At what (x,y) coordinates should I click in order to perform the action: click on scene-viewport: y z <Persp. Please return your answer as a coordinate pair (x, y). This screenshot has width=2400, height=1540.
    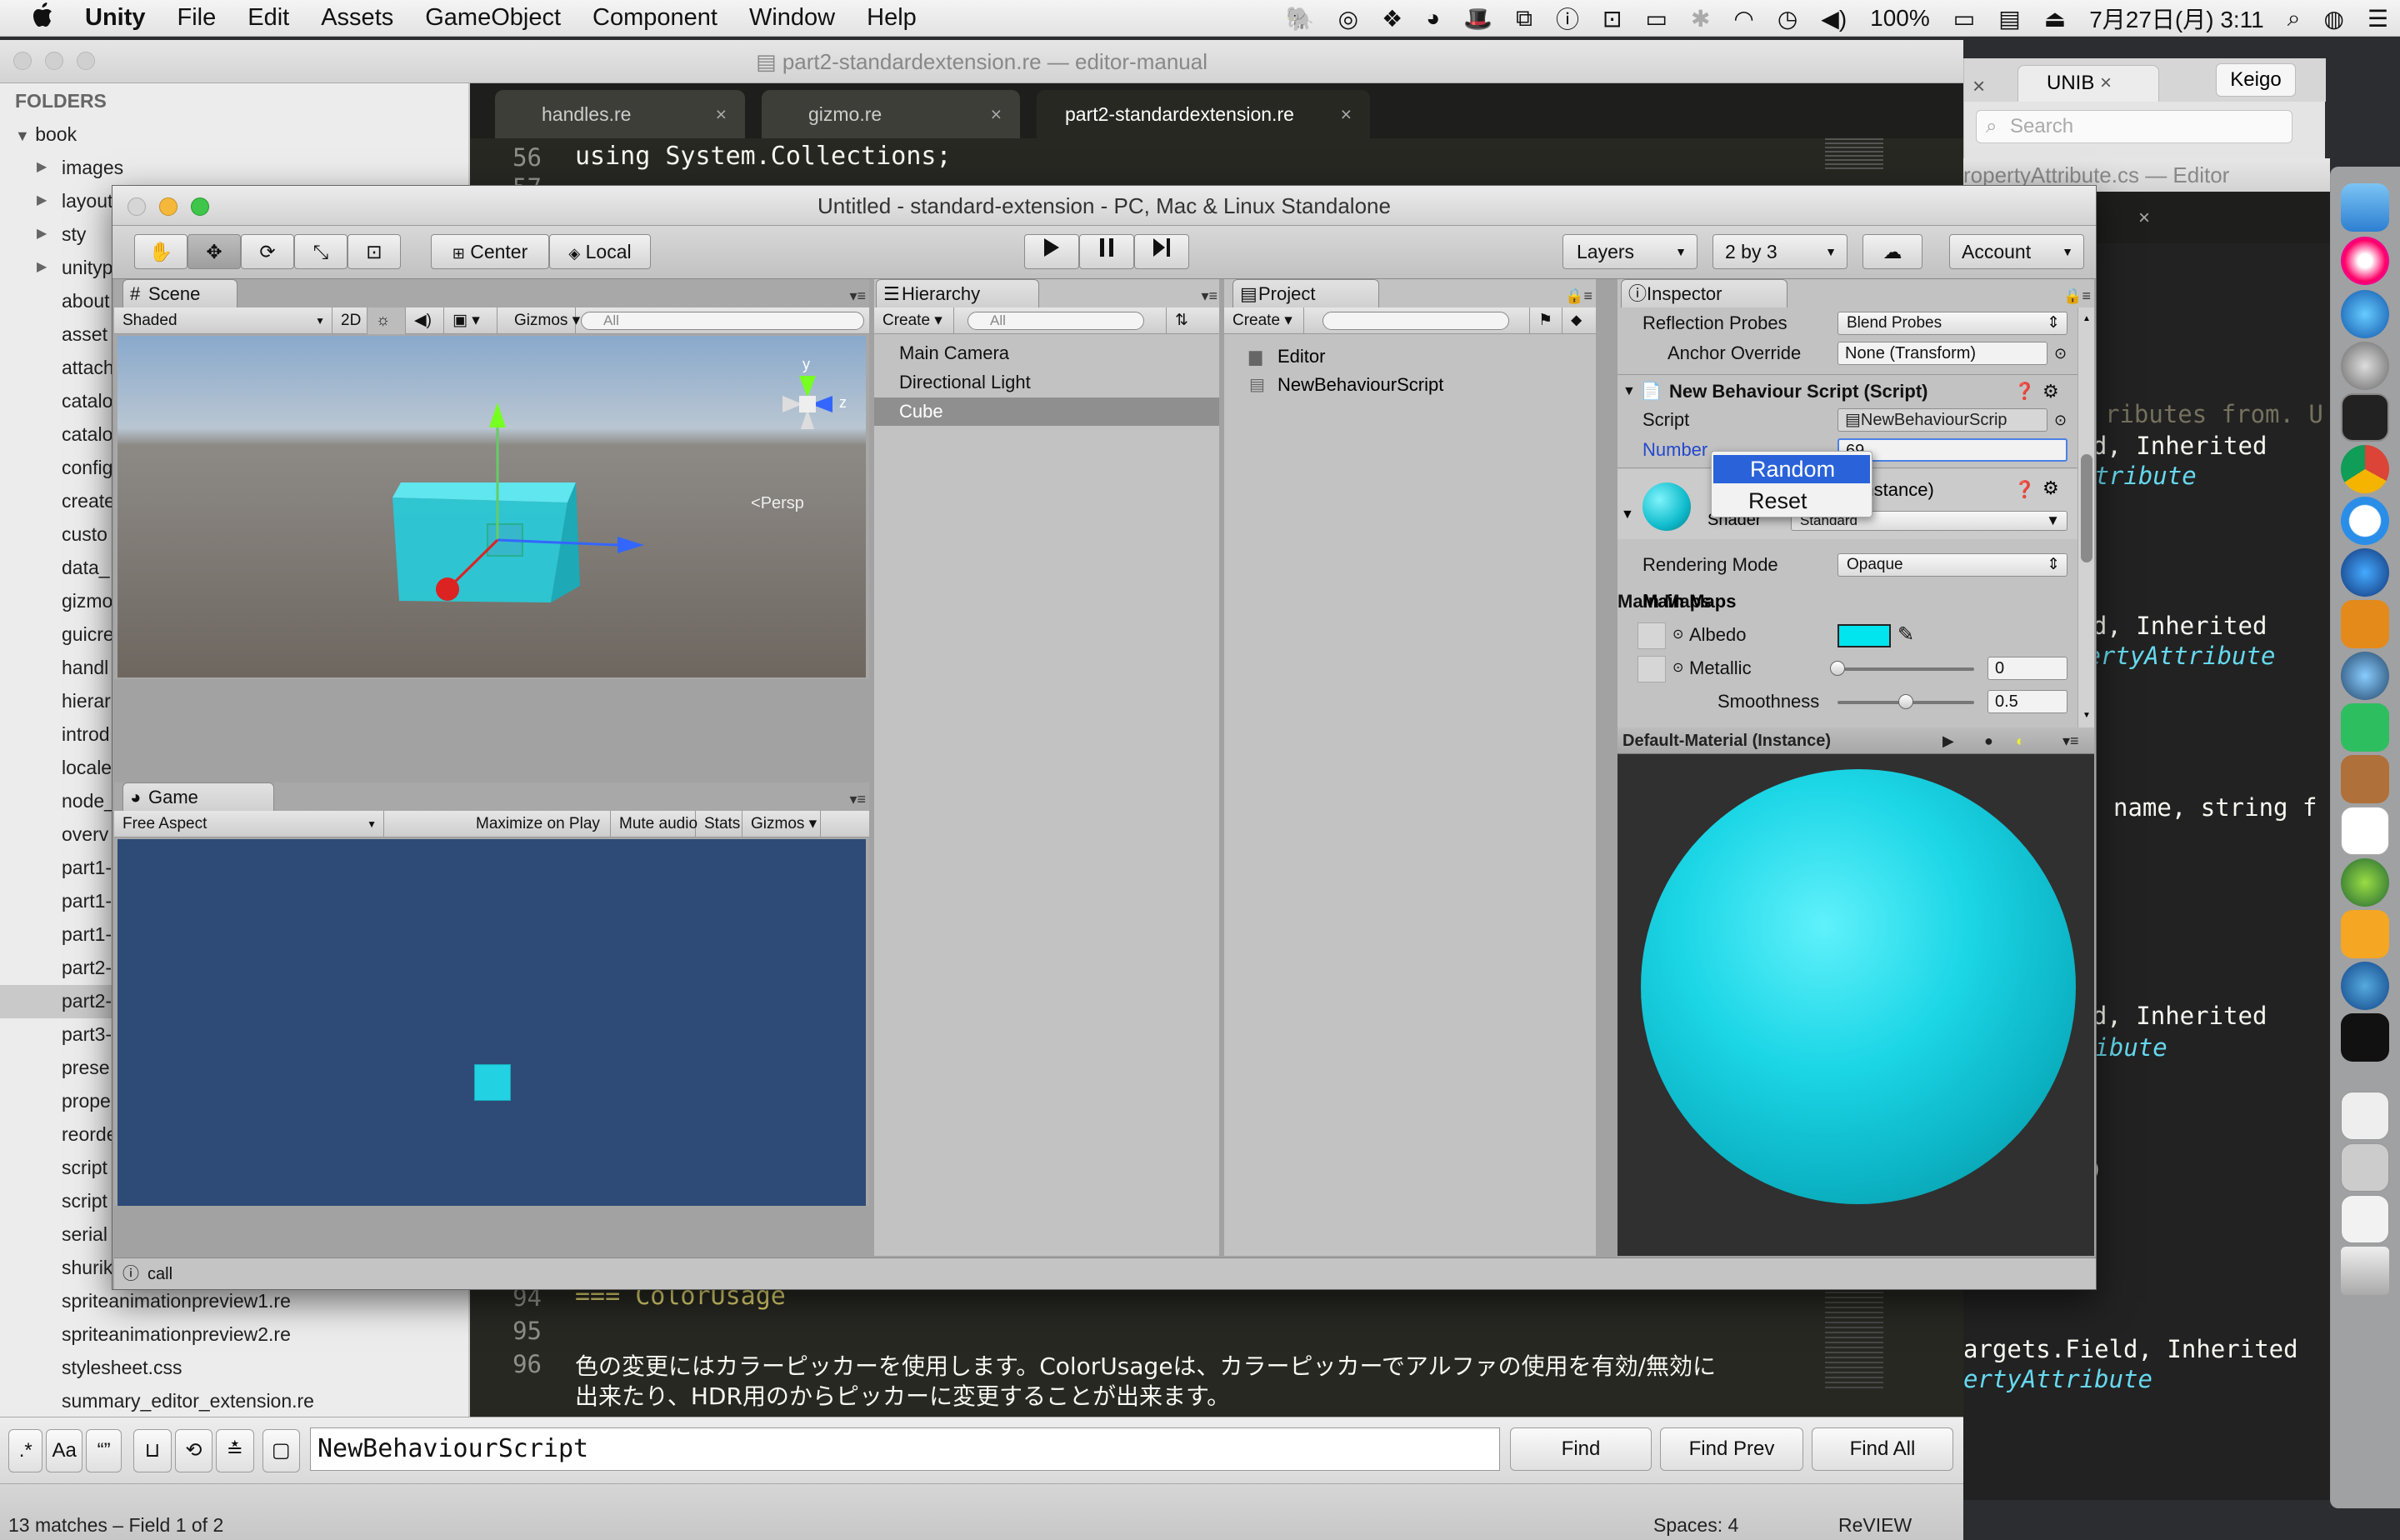
    Looking at the image, I should click on (492, 507).